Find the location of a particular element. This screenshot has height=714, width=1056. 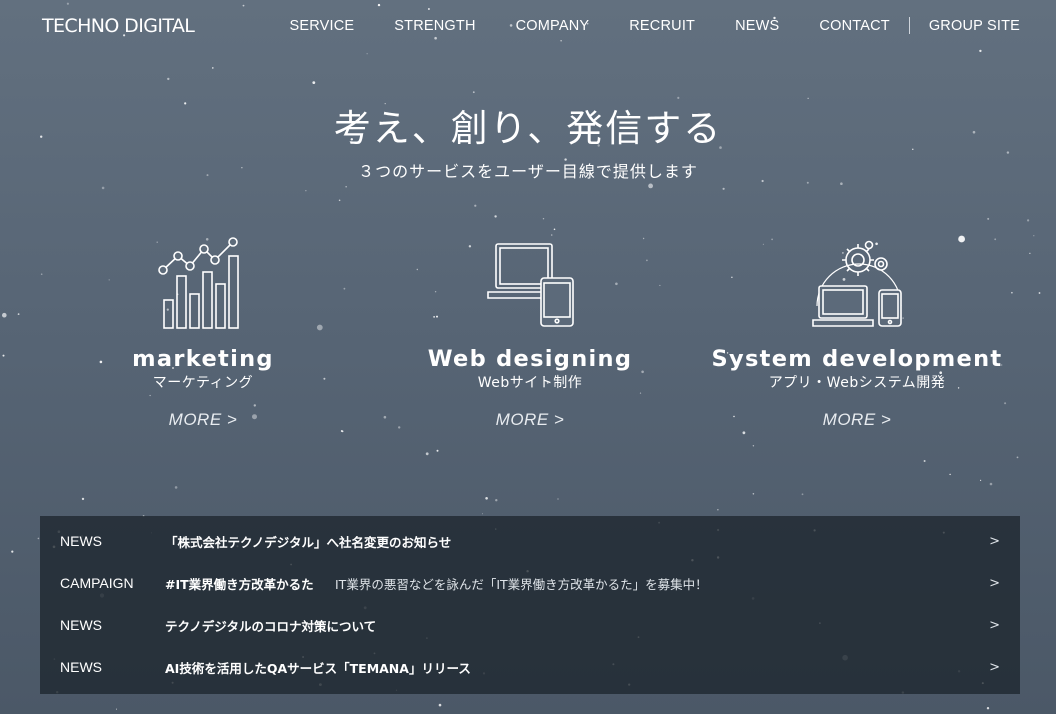

nav-service: SERVICE is located at coordinates (321, 26).